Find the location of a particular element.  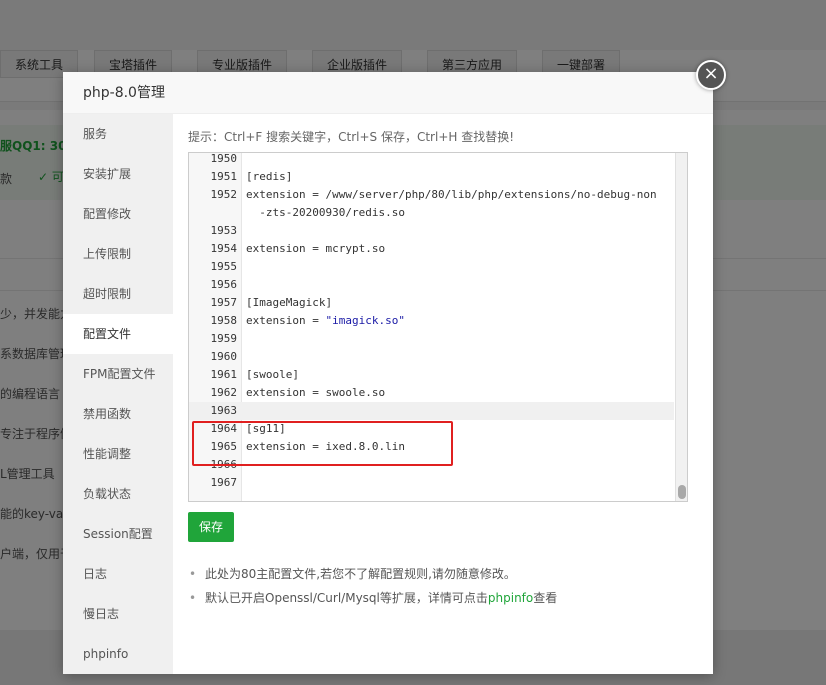

menu-item-config-modify: 配置修改 is located at coordinates (118, 214).